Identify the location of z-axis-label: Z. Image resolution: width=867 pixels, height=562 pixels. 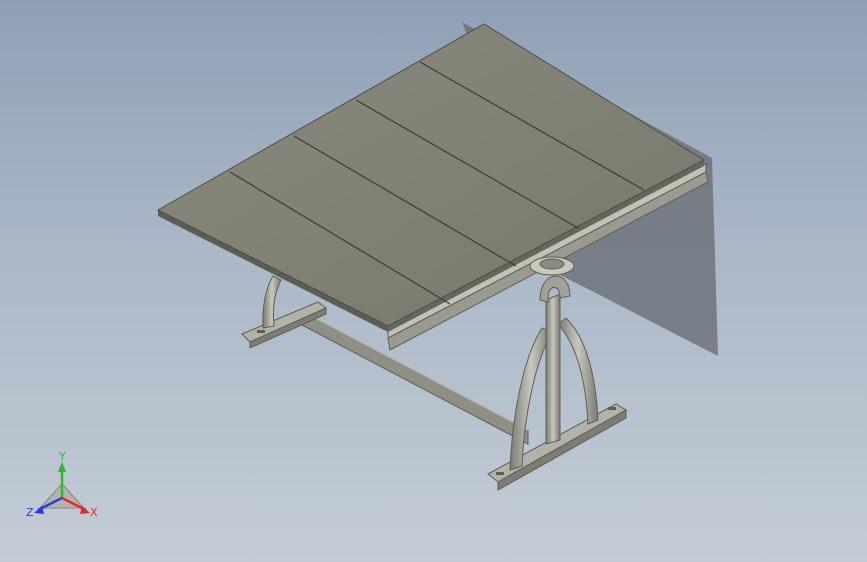
(30, 512).